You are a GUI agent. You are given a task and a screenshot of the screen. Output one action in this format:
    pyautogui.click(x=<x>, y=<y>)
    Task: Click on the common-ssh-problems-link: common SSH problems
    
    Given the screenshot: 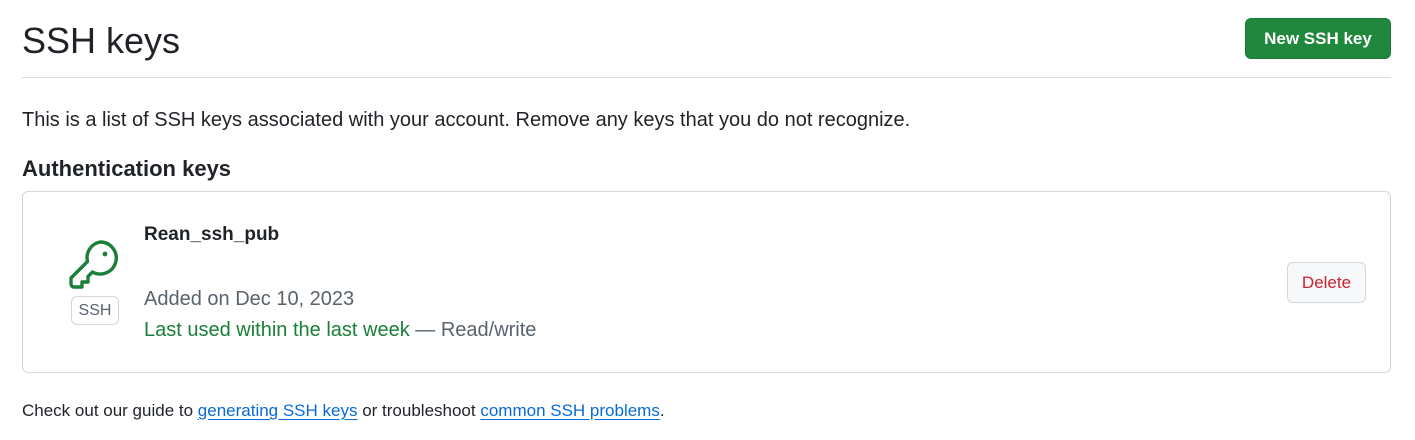 What is the action you would take?
    pyautogui.click(x=570, y=410)
    